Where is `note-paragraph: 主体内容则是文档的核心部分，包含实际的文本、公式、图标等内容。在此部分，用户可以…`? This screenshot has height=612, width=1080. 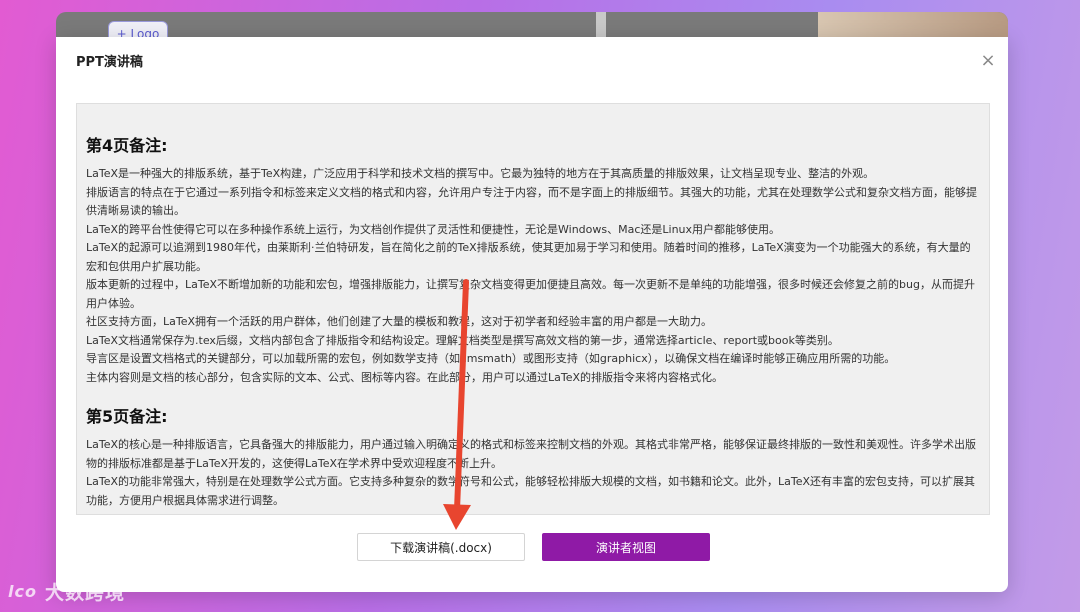
note-paragraph: 主体内容则是文档的核心部分，包含实际的文本、公式、图标等内容。在此部分，用户可以… is located at coordinates (405, 377).